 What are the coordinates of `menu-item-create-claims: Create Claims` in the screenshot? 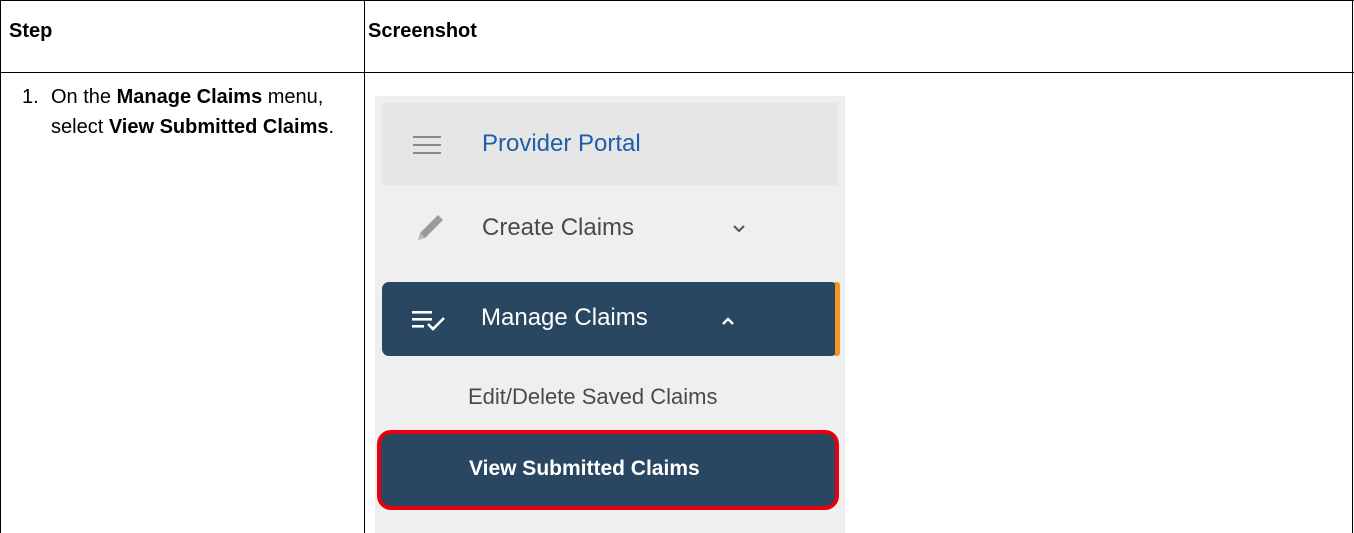 It's located at (610, 228).